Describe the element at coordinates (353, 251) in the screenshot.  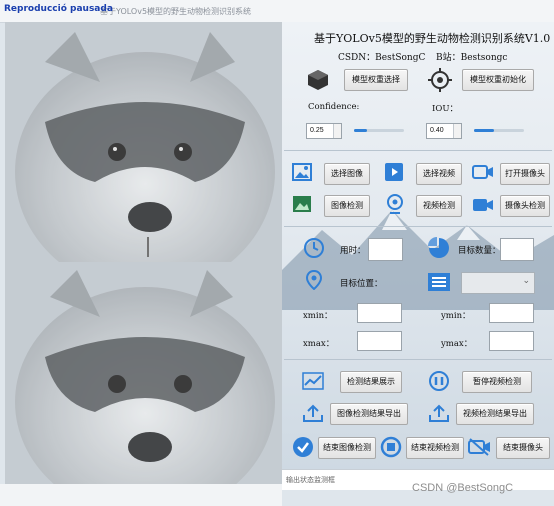
I see `time-label: 用时：` at that location.